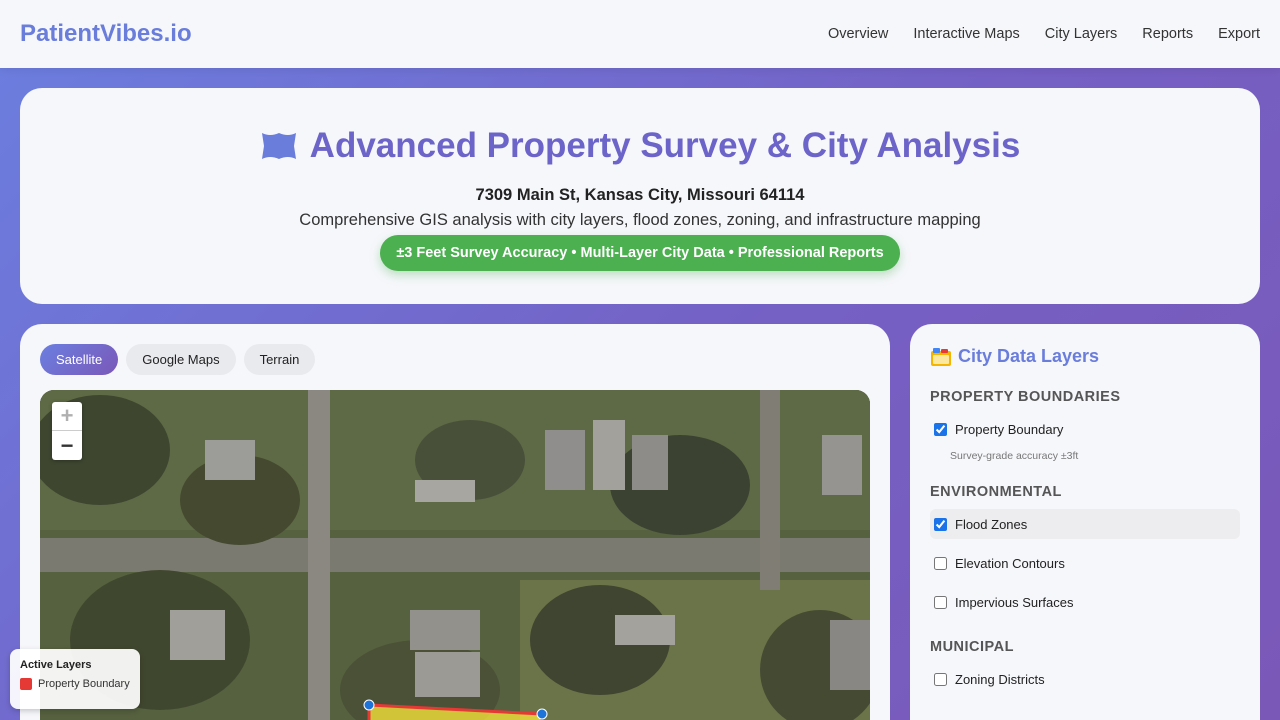  Describe the element at coordinates (972, 647) in the screenshot. I see `section-municipal: MUNICIPAL` at that location.